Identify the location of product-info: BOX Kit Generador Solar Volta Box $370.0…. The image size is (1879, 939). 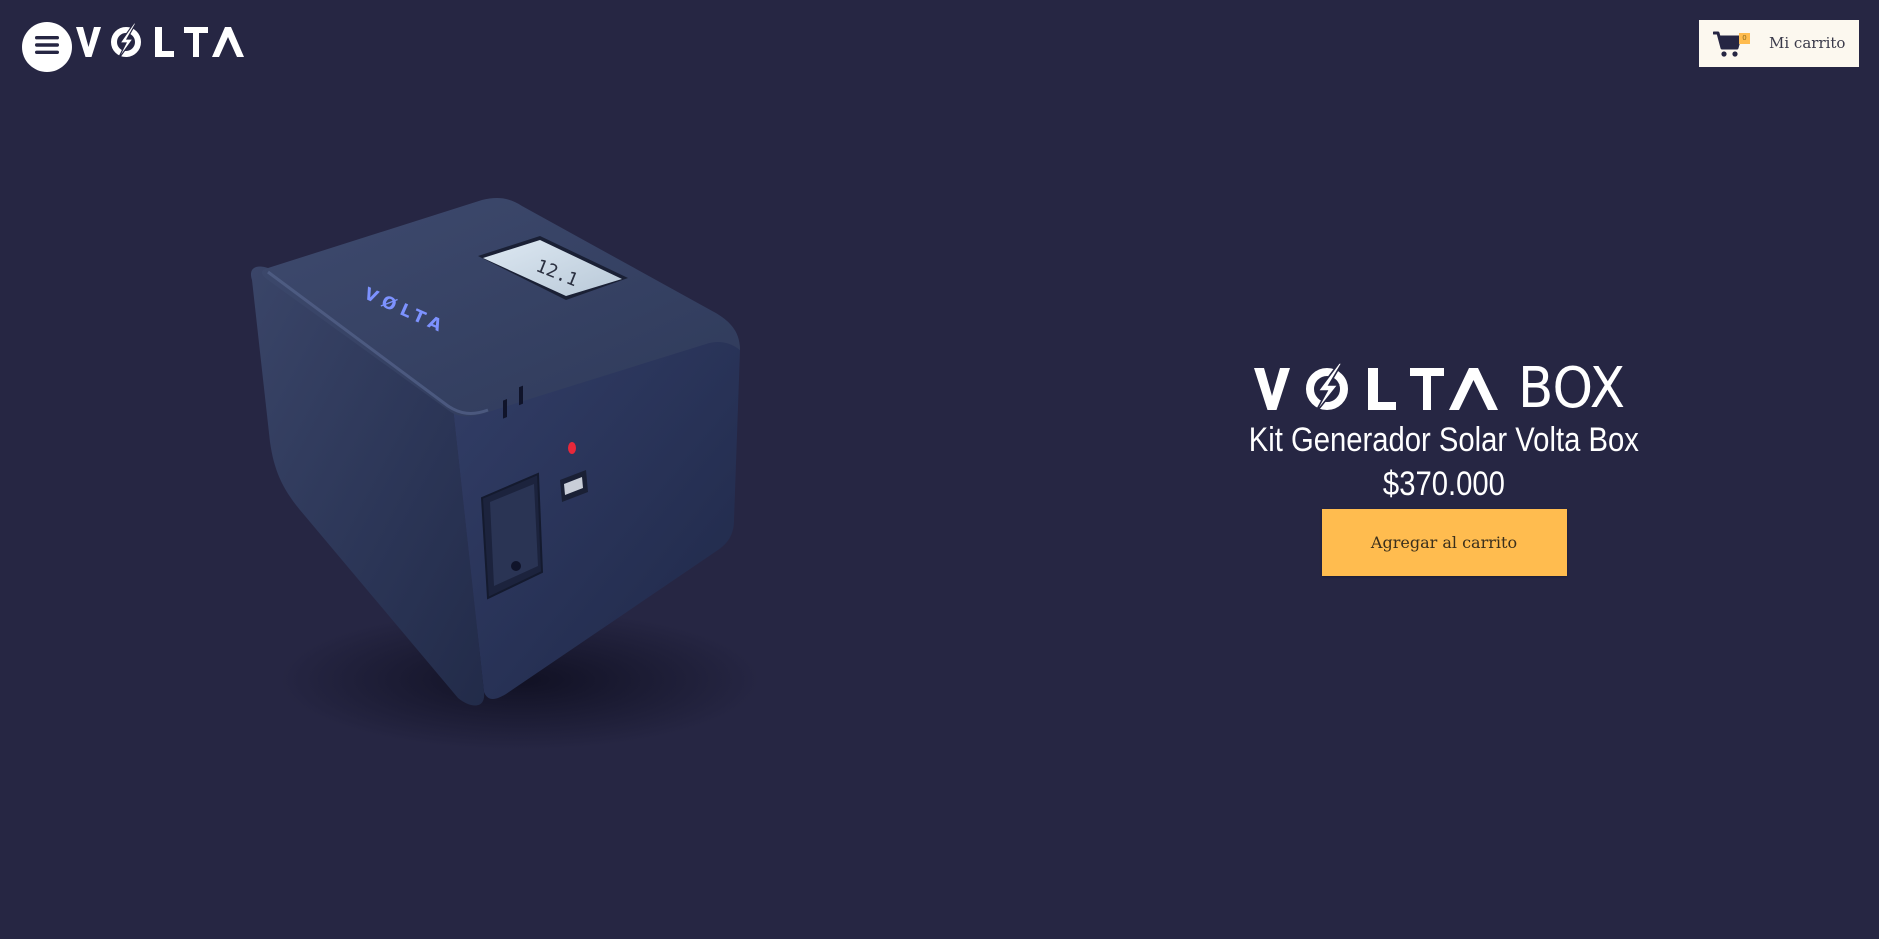
(1444, 468).